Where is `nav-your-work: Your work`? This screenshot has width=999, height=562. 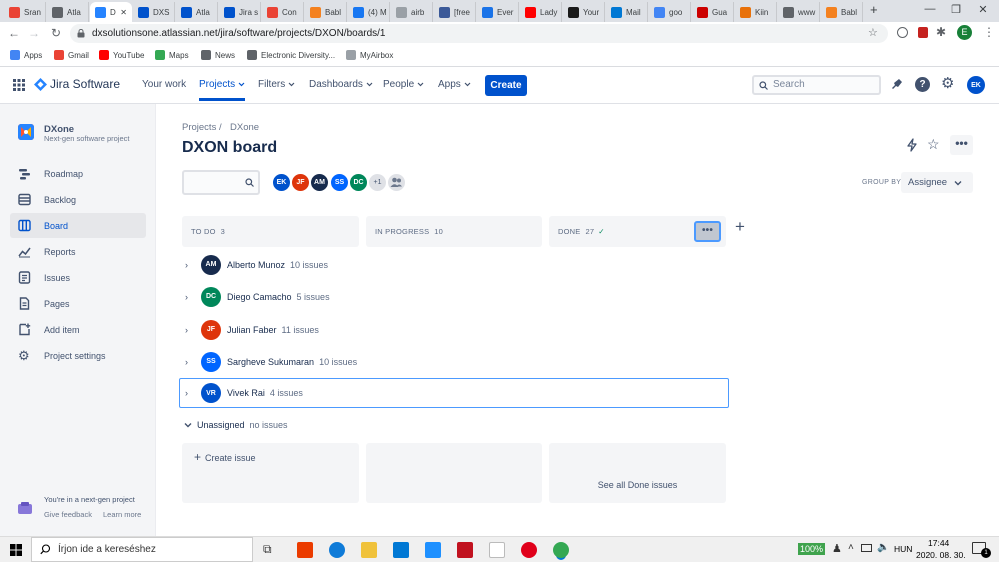 nav-your-work: Your work is located at coordinates (164, 84).